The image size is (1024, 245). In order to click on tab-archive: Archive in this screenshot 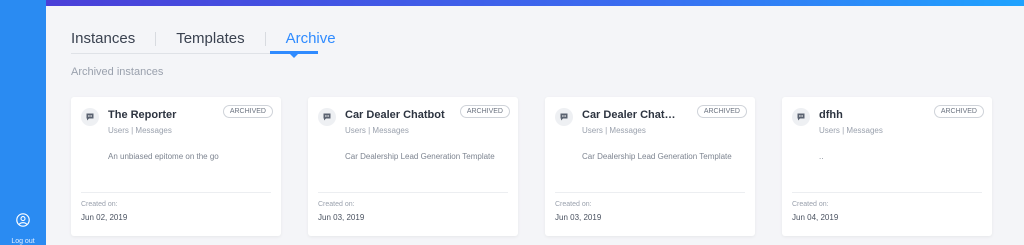, I will do `click(311, 38)`.